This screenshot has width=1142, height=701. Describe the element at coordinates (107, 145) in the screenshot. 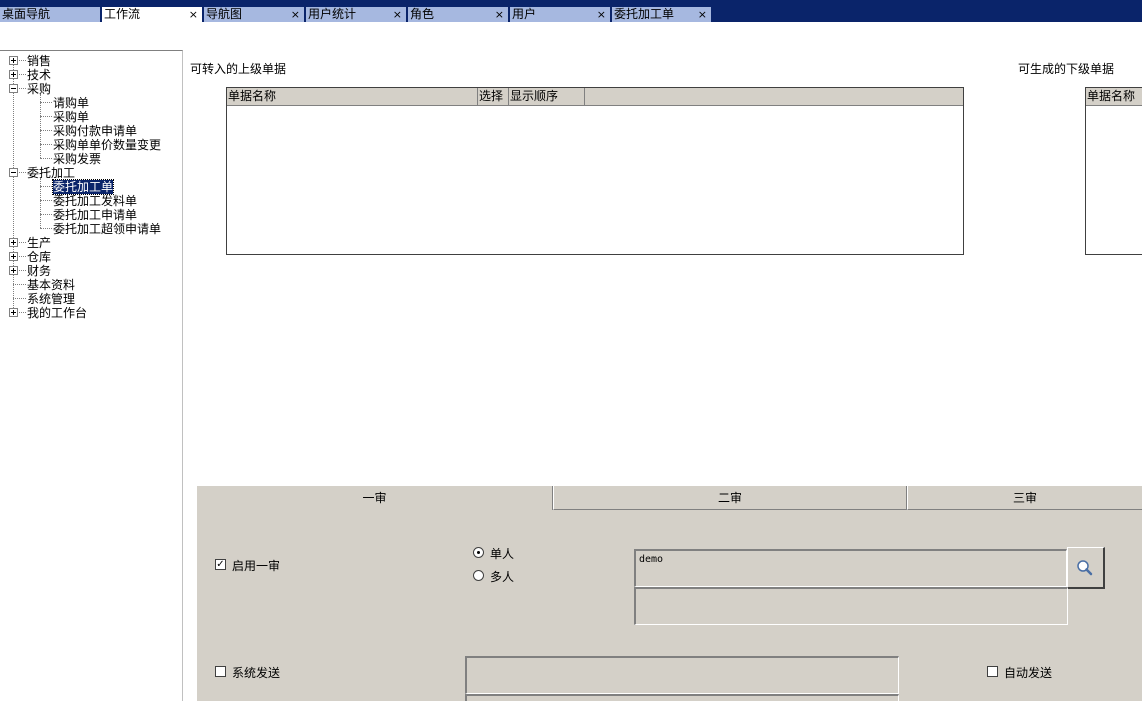

I see `tree-node-purchase-price-change: 采购单单价数量变更` at that location.